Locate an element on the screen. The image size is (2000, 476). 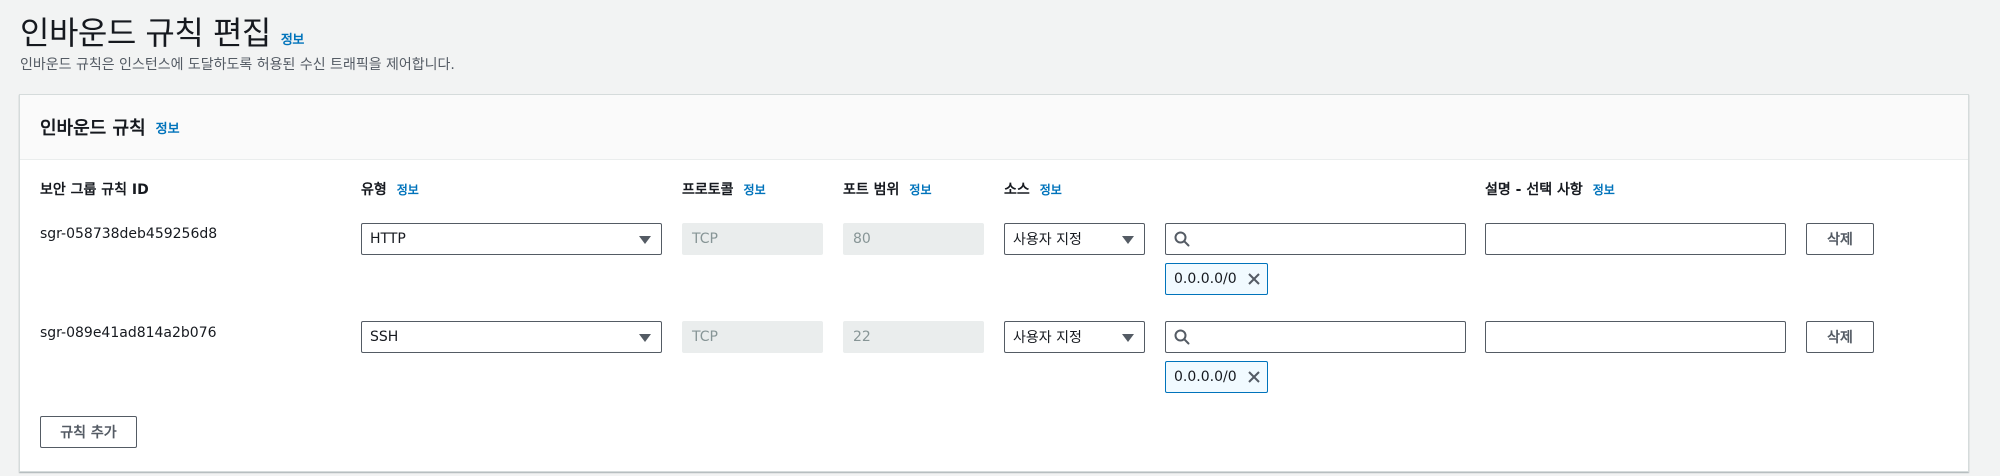
column-protocol: 프로토콜 정보 is located at coordinates (724, 189).